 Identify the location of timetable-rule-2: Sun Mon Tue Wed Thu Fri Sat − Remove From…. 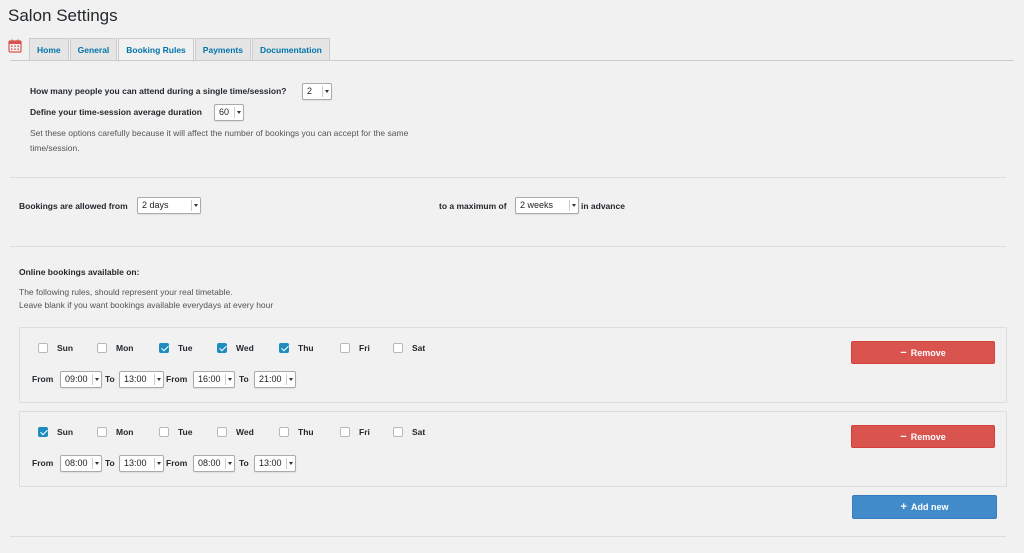
(513, 449).